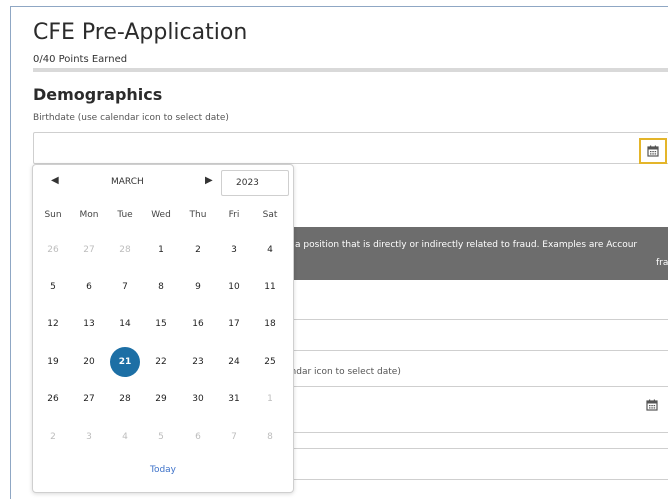  What do you see at coordinates (255, 183) in the screenshot?
I see `year-input: 2023` at bounding box center [255, 183].